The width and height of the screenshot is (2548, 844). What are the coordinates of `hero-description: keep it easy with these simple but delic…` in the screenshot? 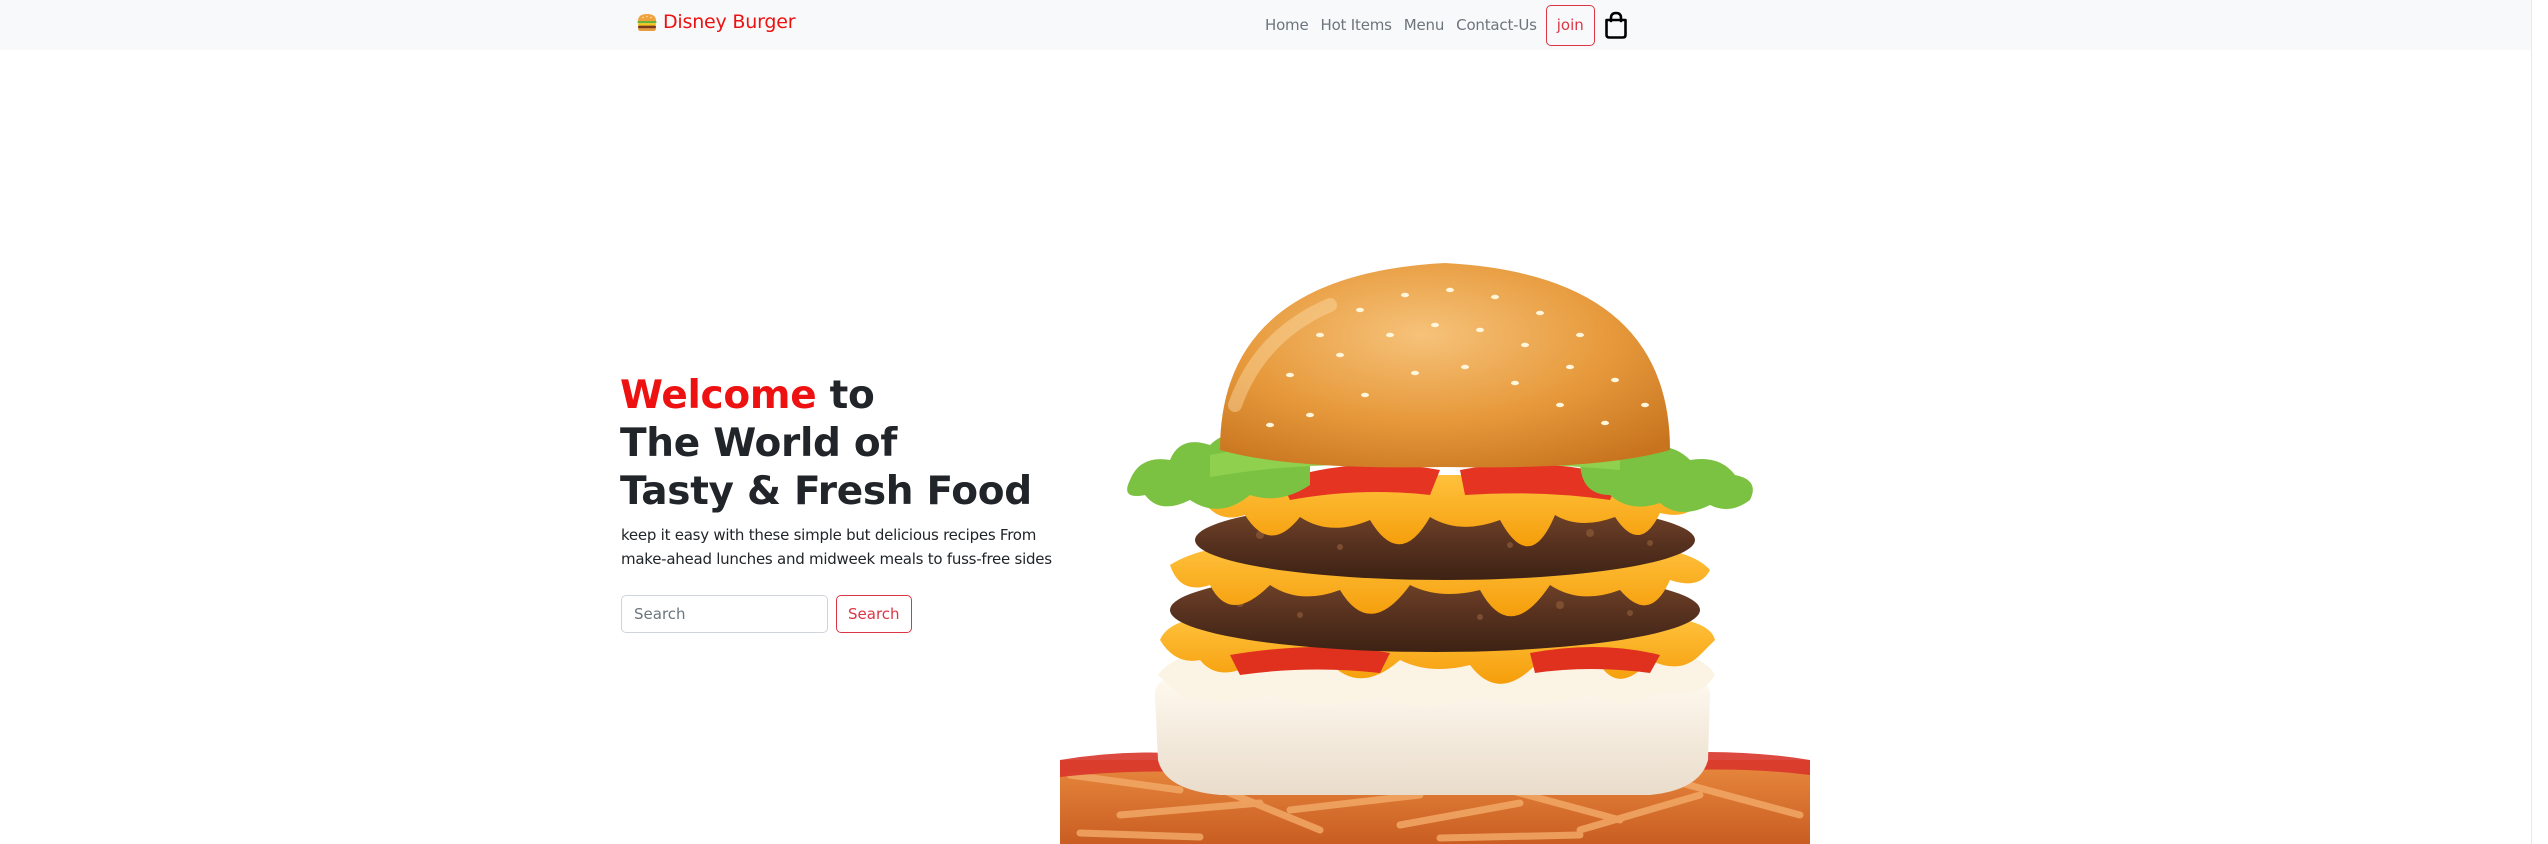 It's located at (836, 547).